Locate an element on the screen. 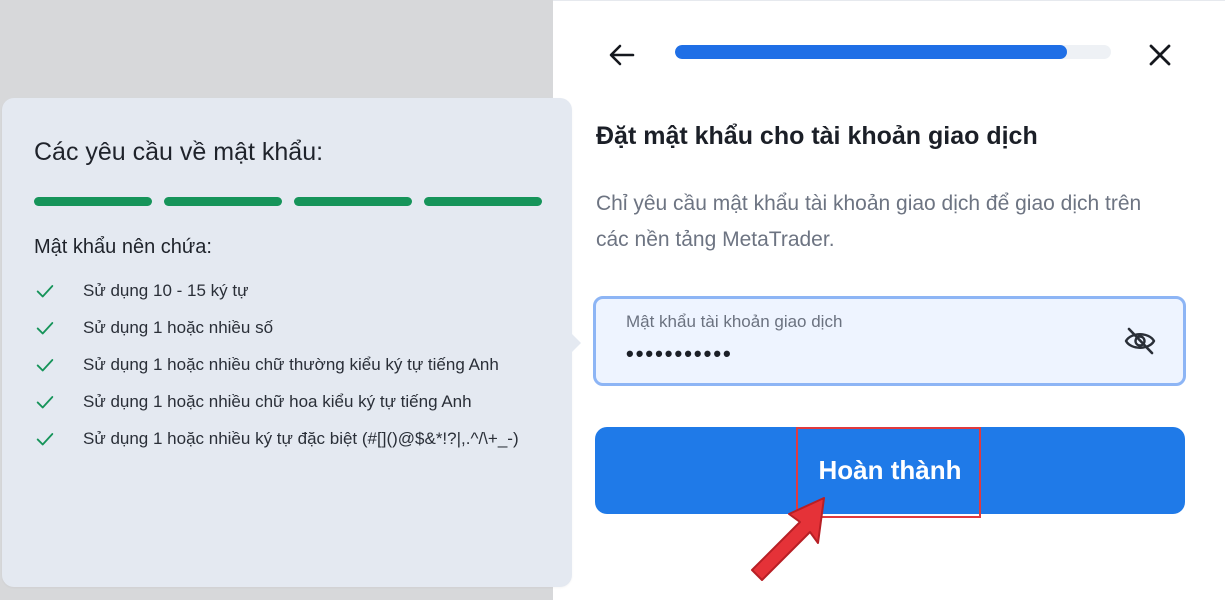 The image size is (1225, 600). card-pointer is located at coordinates (576, 343).